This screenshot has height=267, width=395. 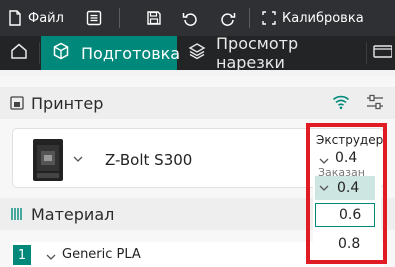 What do you see at coordinates (341, 104) in the screenshot?
I see `wifi-icon` at bounding box center [341, 104].